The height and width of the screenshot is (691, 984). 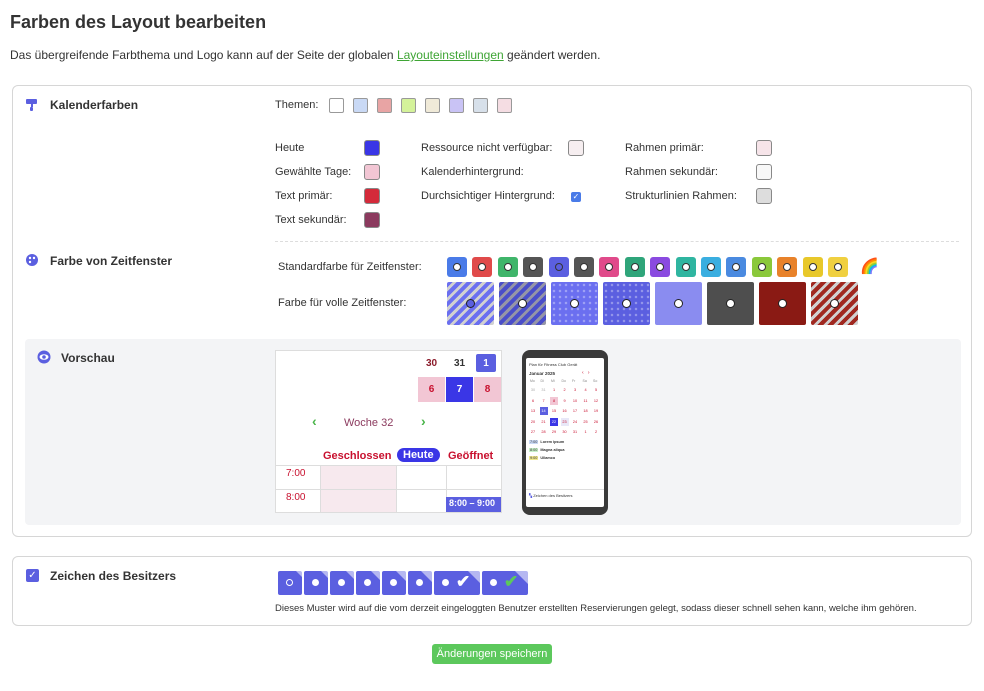 What do you see at coordinates (596, 390) in the screenshot?
I see `phone-day: 5` at bounding box center [596, 390].